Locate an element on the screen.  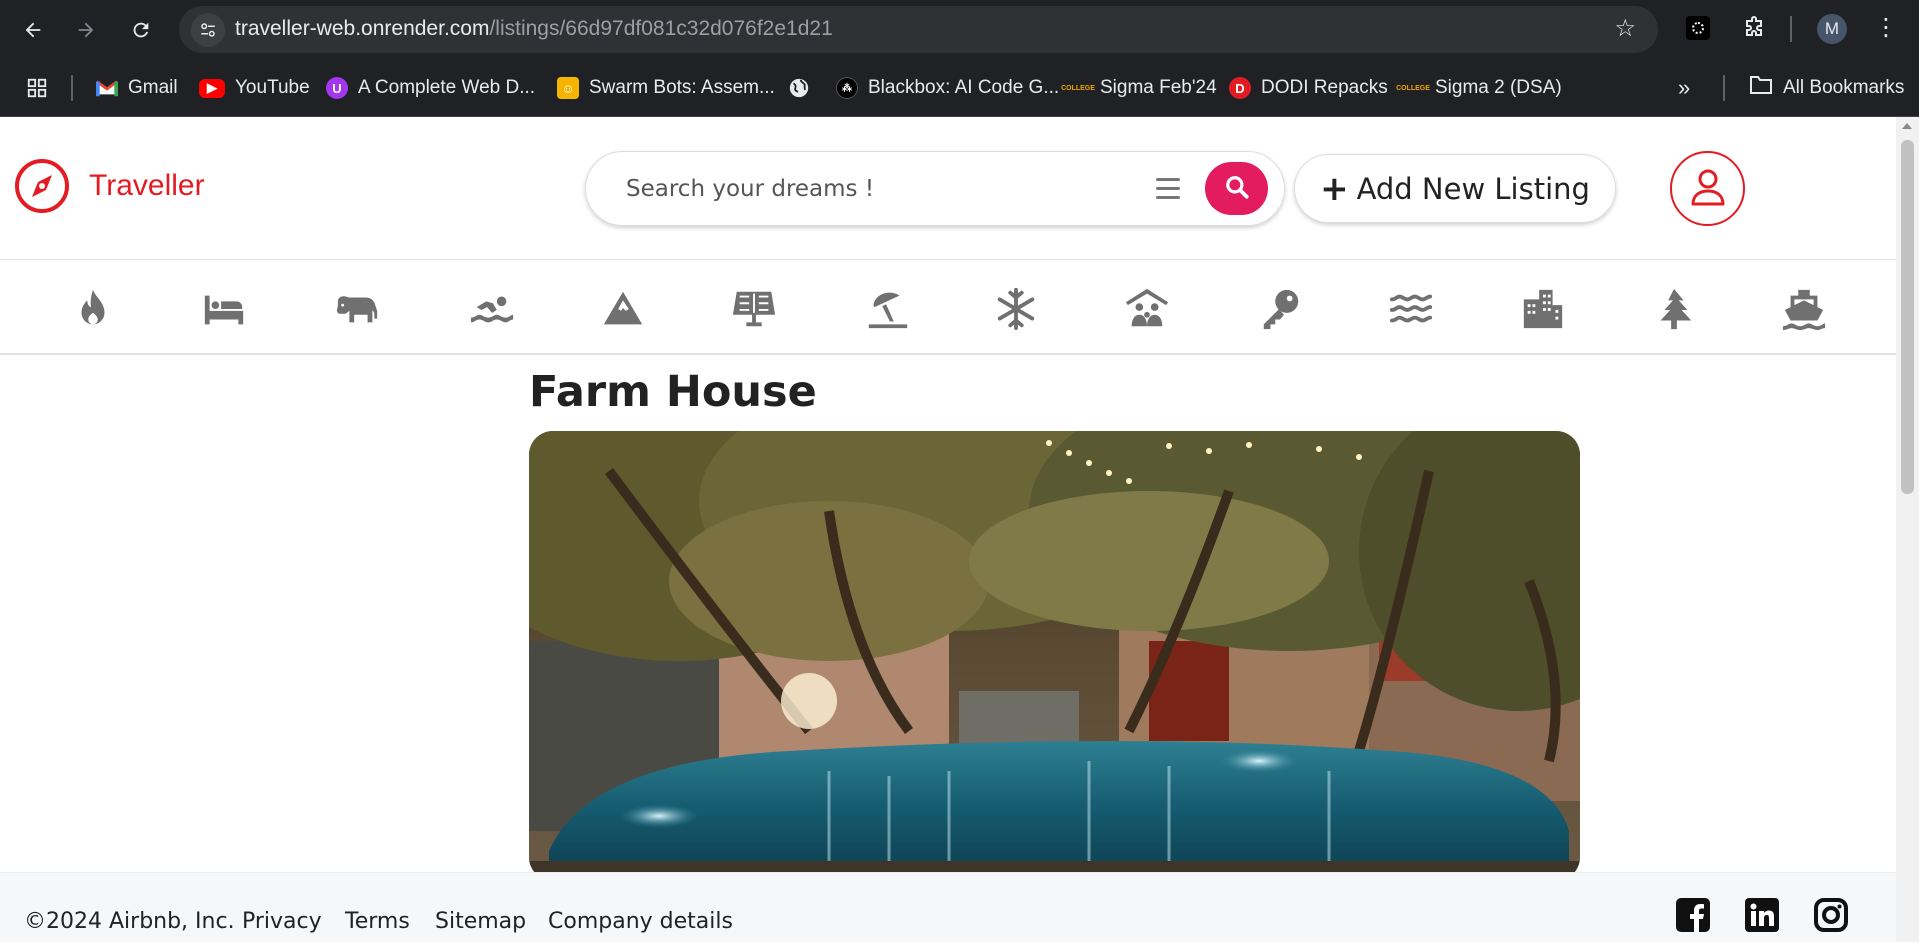
udemy-icon: U is located at coordinates (337, 88).